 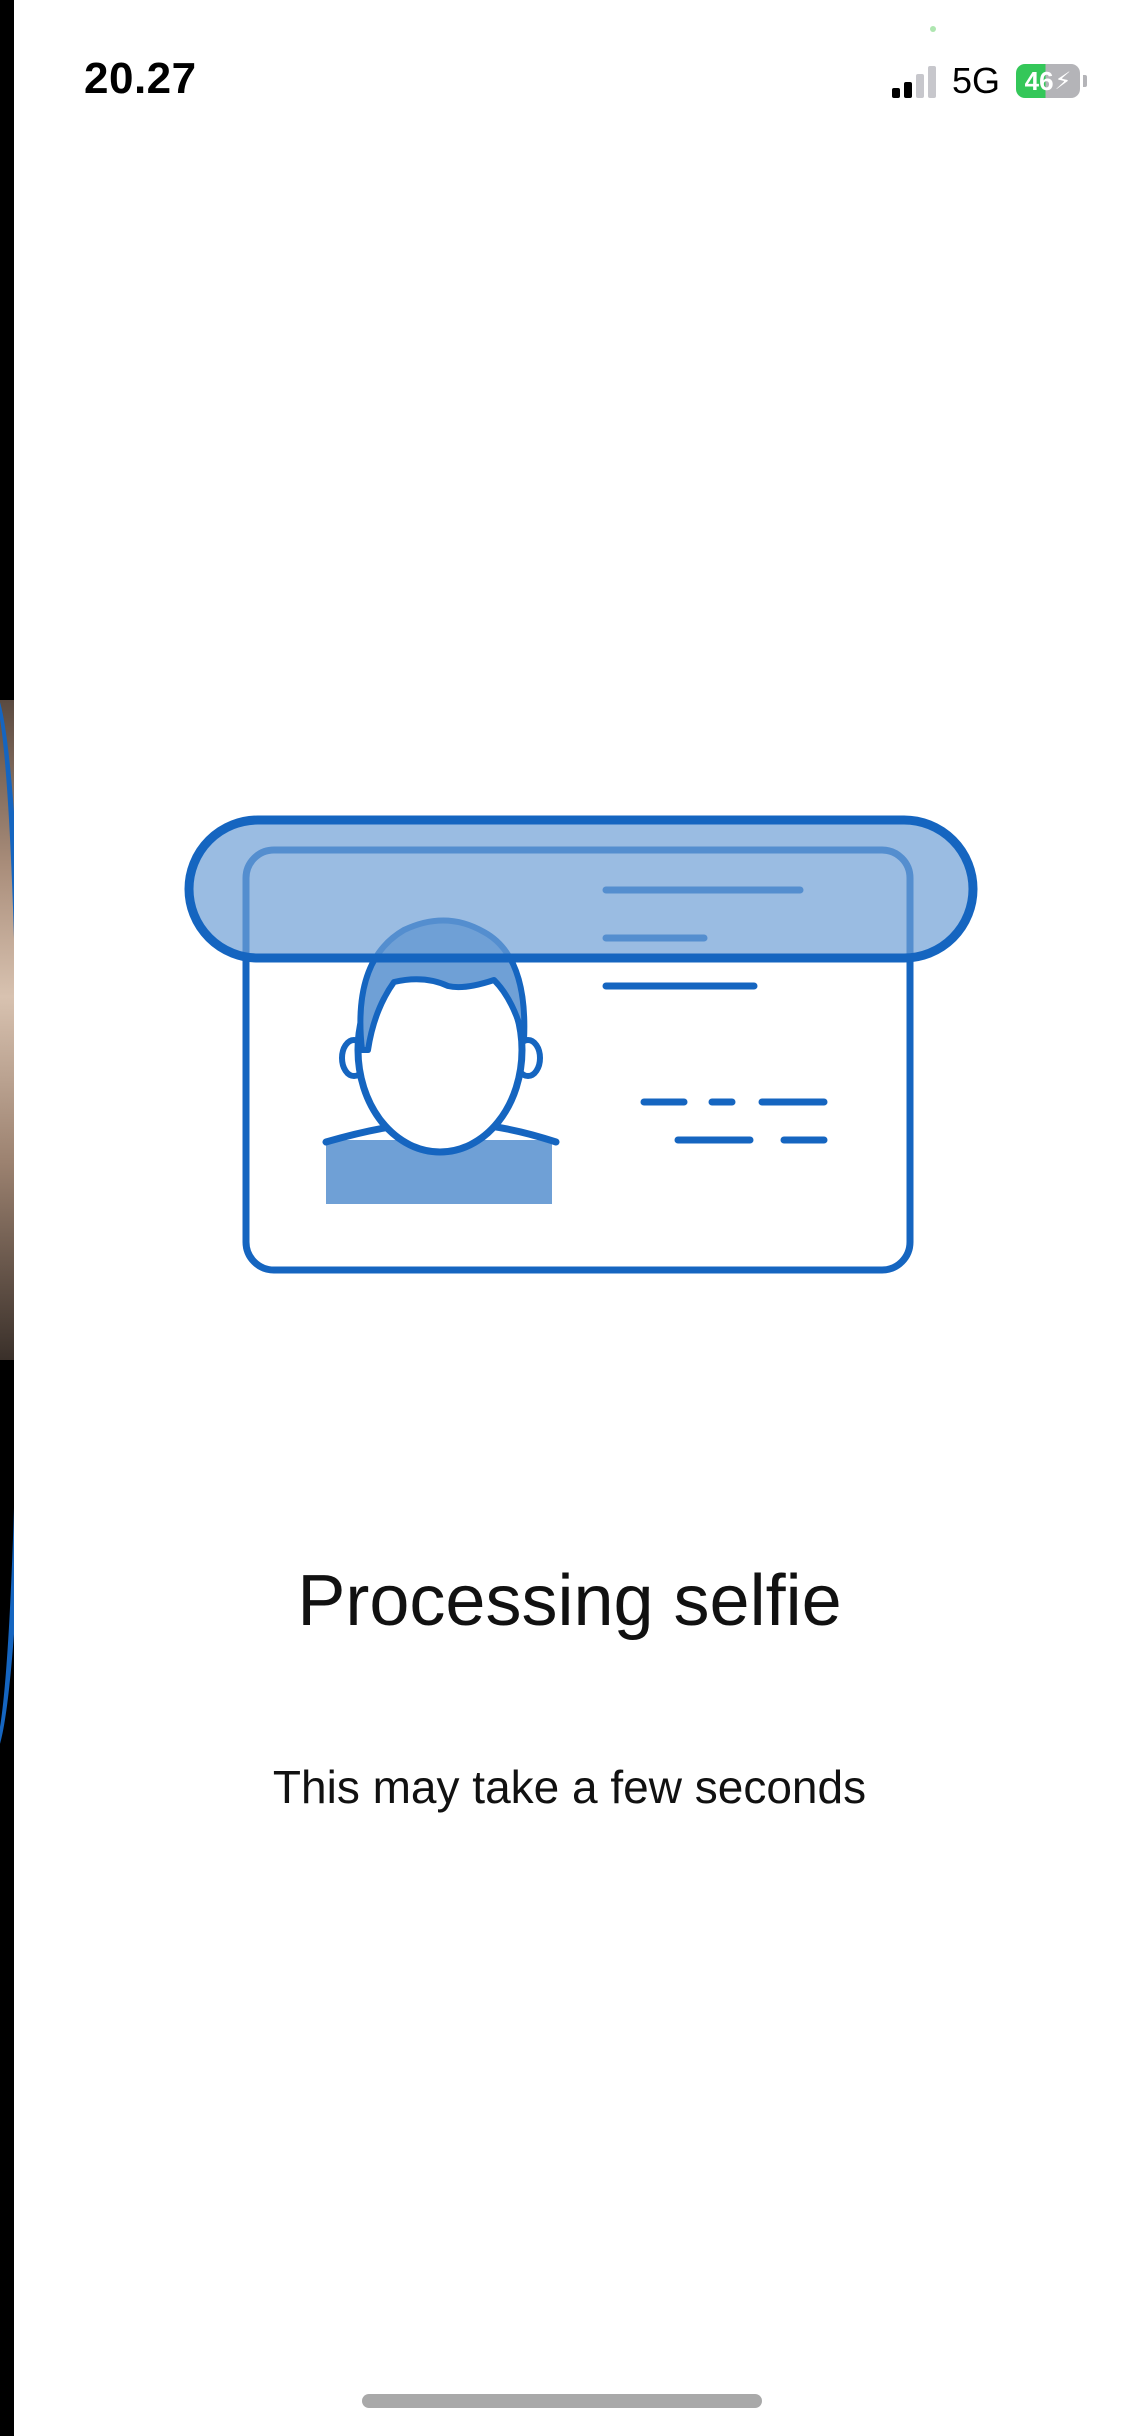 I want to click on background-camera-preview, so click(x=7, y=1218).